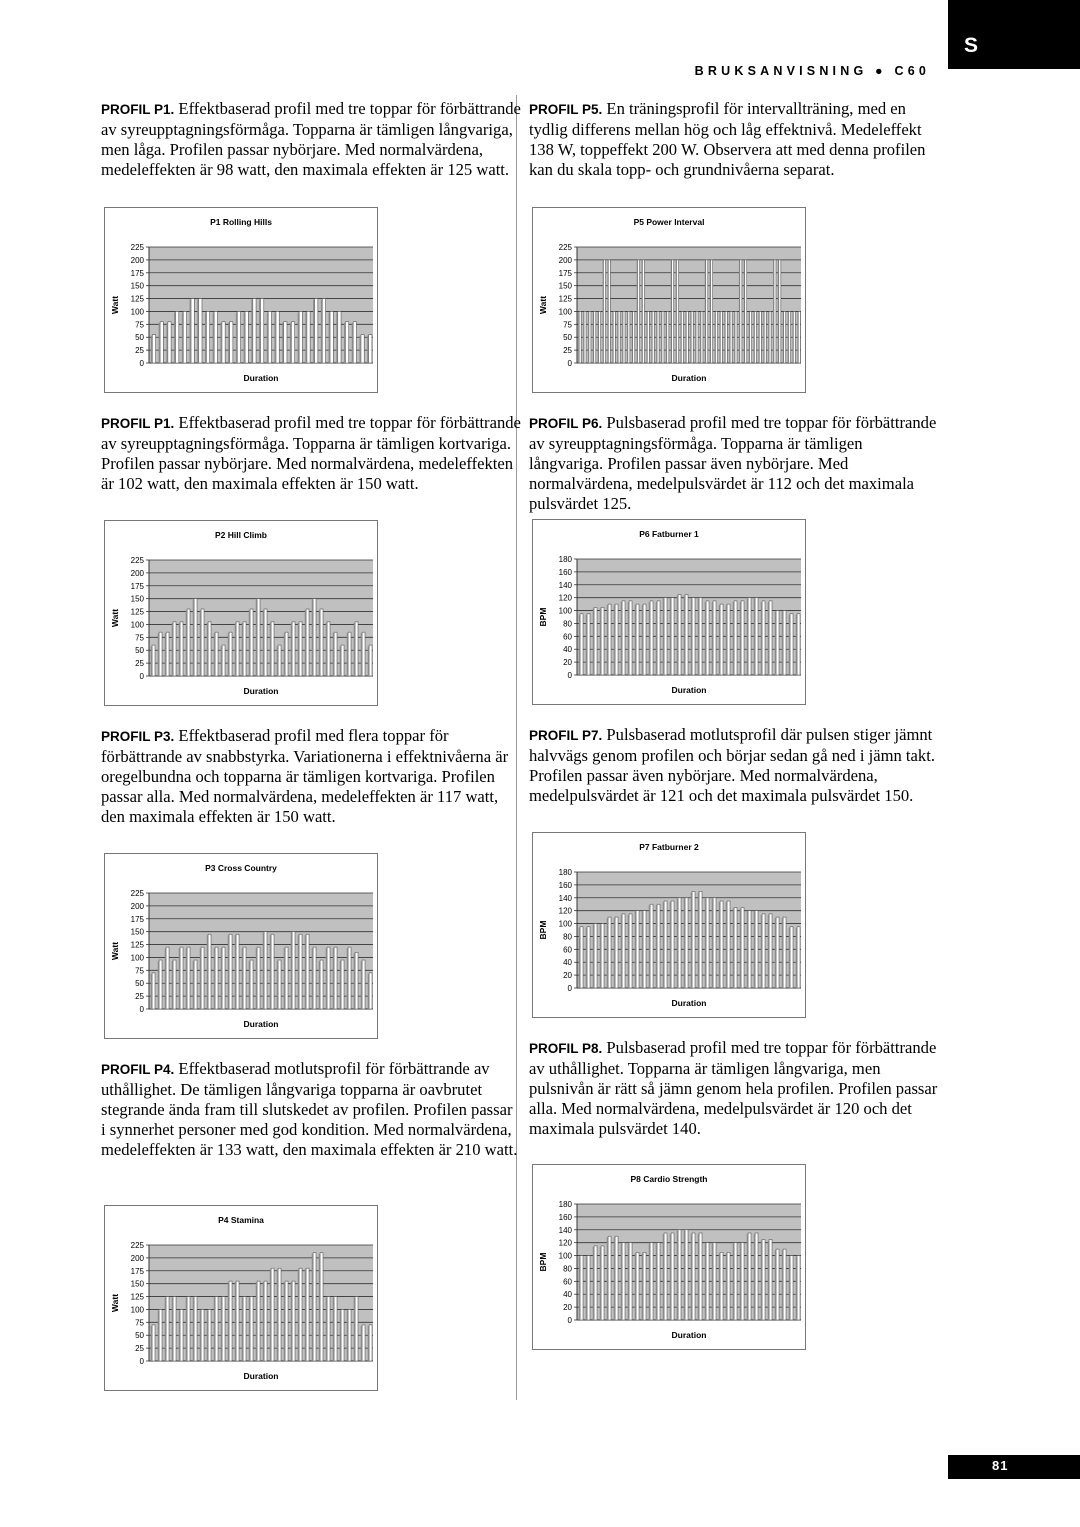 The image size is (1080, 1527). What do you see at coordinates (138, 1245) in the screenshot?
I see `y-tick-label: 225` at bounding box center [138, 1245].